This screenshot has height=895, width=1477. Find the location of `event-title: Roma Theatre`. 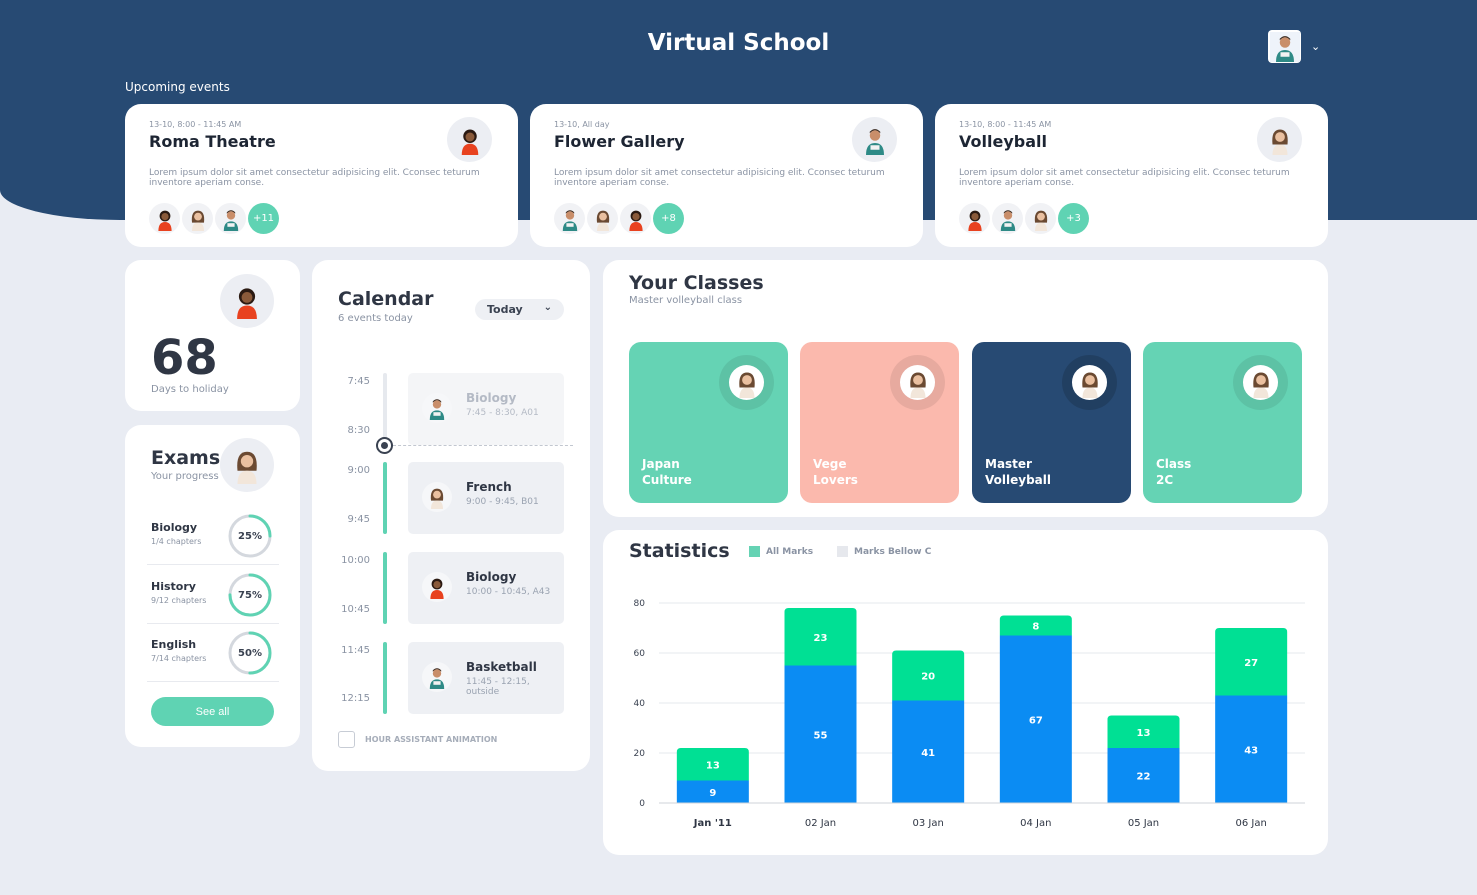

event-title: Roma Theatre is located at coordinates (212, 141).